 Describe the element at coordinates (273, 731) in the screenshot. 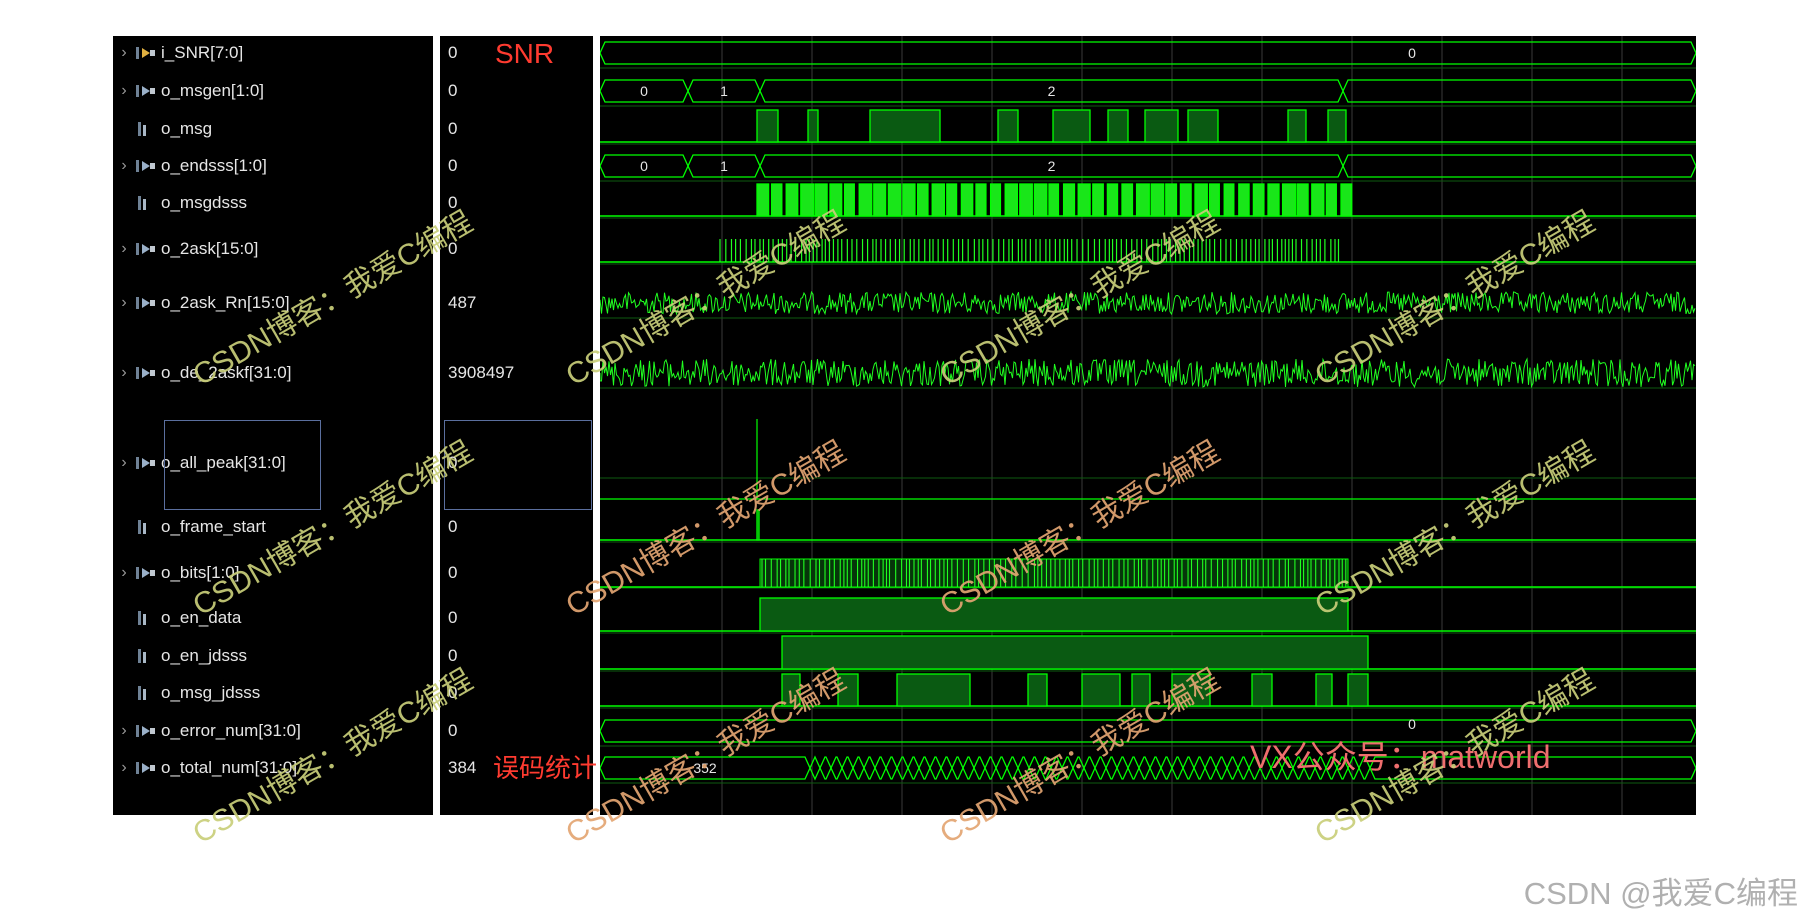

I see `signal-row: › o_error_num[31:0]` at that location.